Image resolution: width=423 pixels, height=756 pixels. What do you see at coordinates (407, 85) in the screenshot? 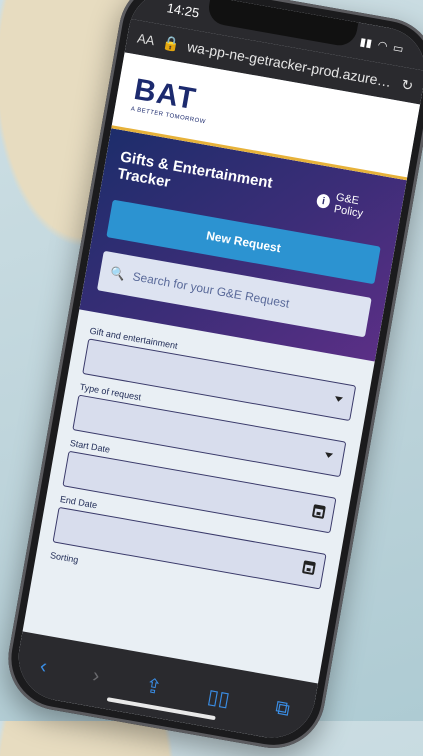
I see `reload-icon: ↻` at bounding box center [407, 85].